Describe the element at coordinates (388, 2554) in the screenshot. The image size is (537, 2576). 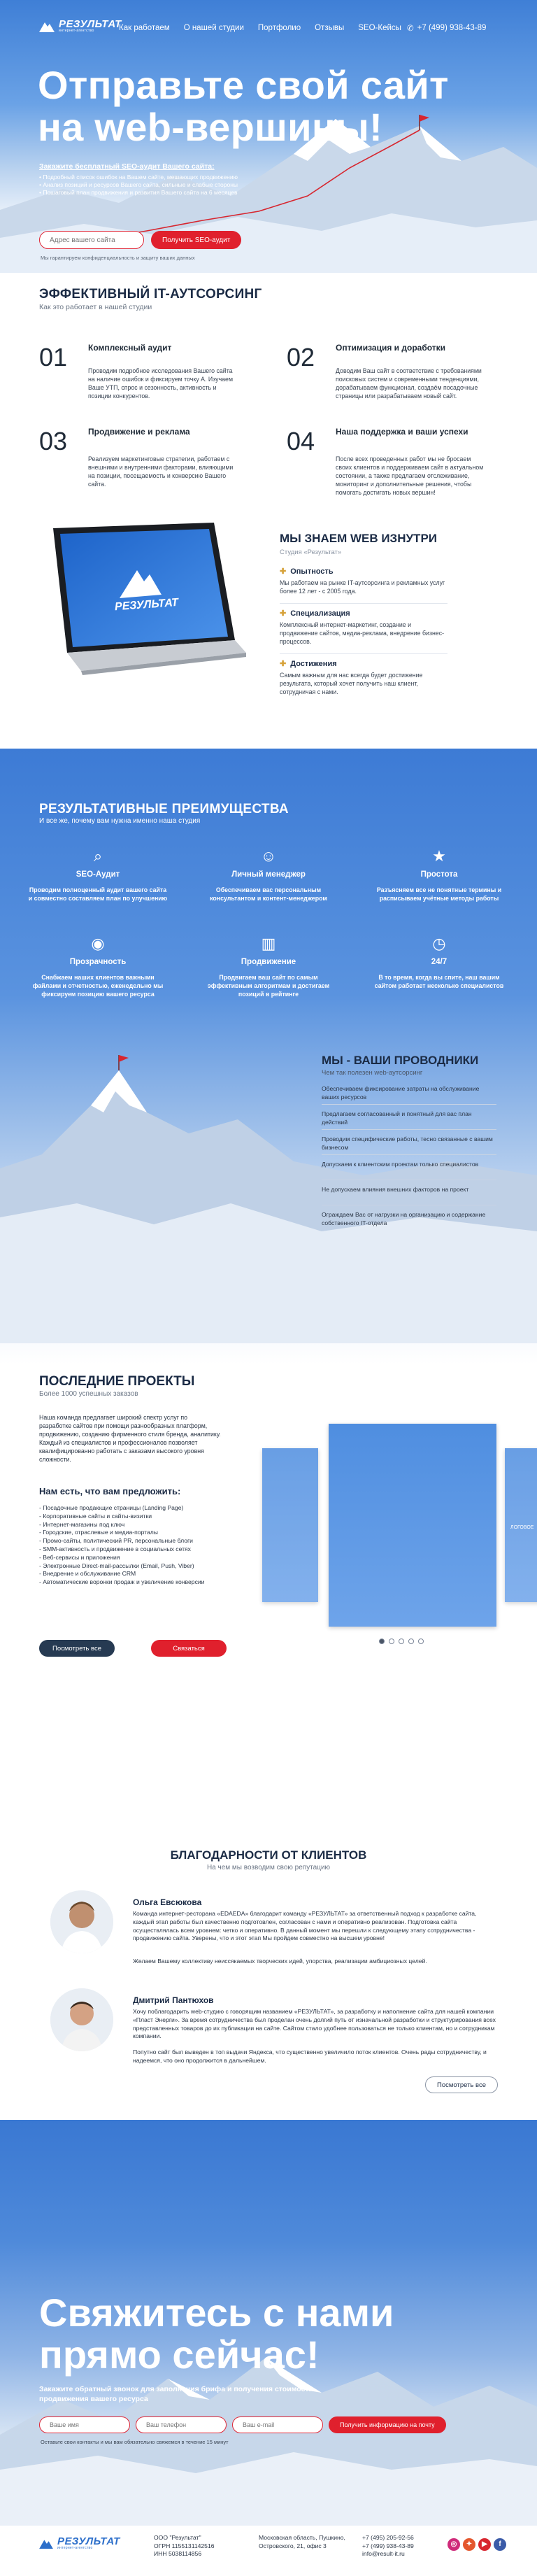
I see `footer-email: info@result-it.ru` at that location.